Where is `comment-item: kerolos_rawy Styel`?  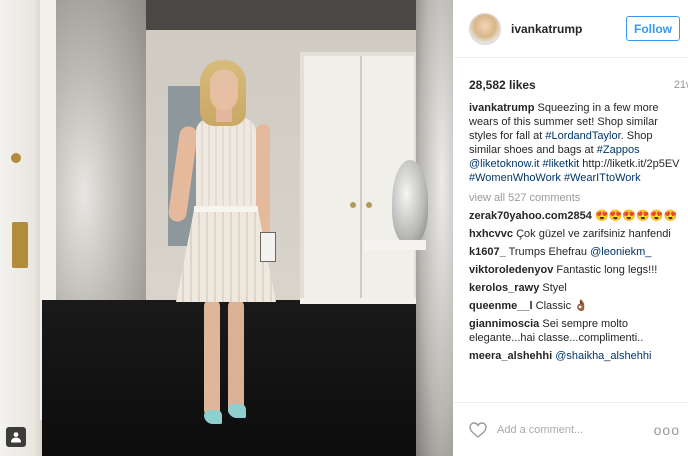
comment-item: kerolos_rawy Styel is located at coordinates (575, 288).